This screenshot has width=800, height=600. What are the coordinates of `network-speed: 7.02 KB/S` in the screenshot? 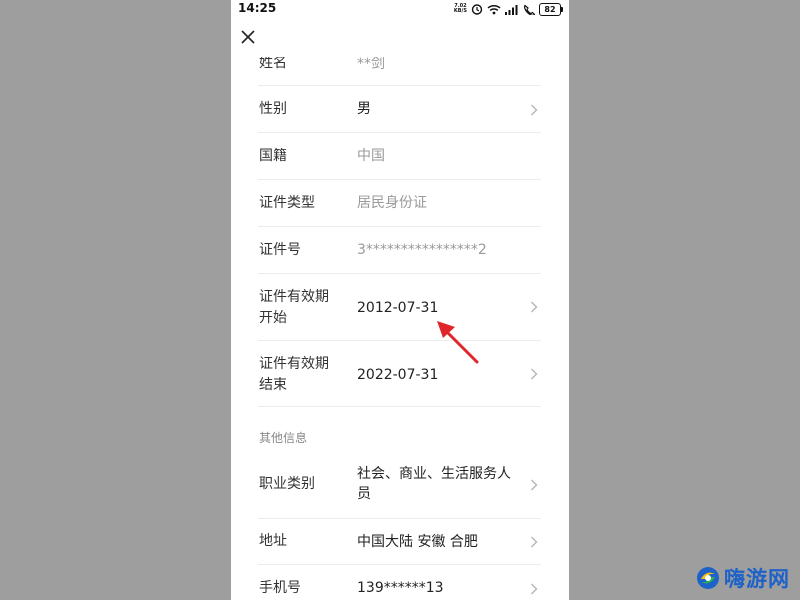 It's located at (460, 9).